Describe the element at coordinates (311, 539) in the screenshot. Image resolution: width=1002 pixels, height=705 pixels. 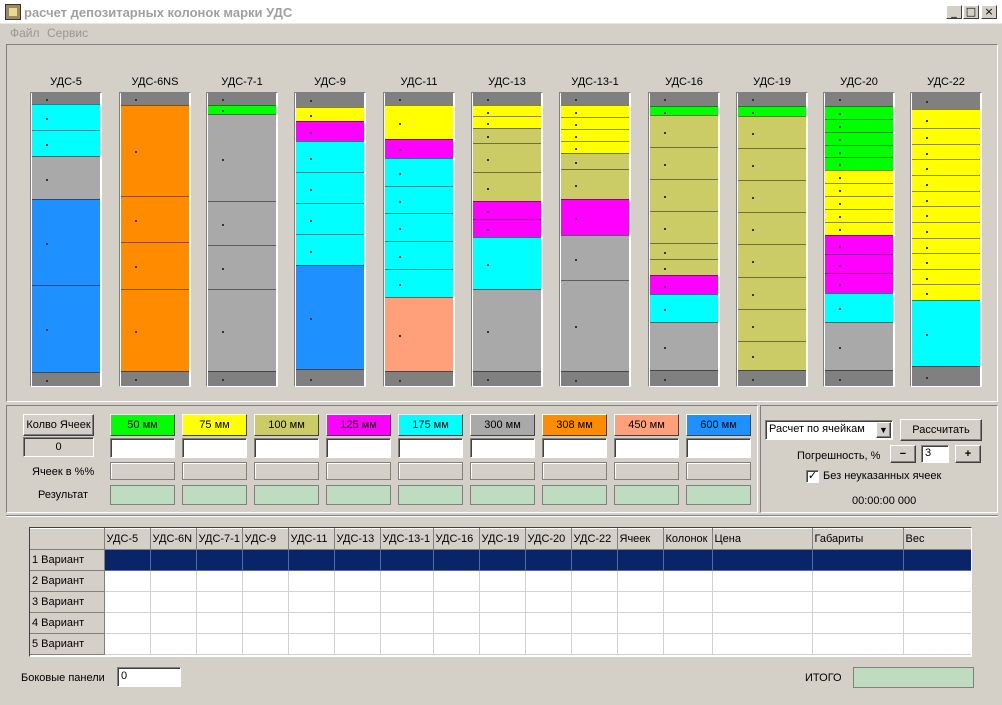
I see `grid-column-header: УДС-11` at that location.